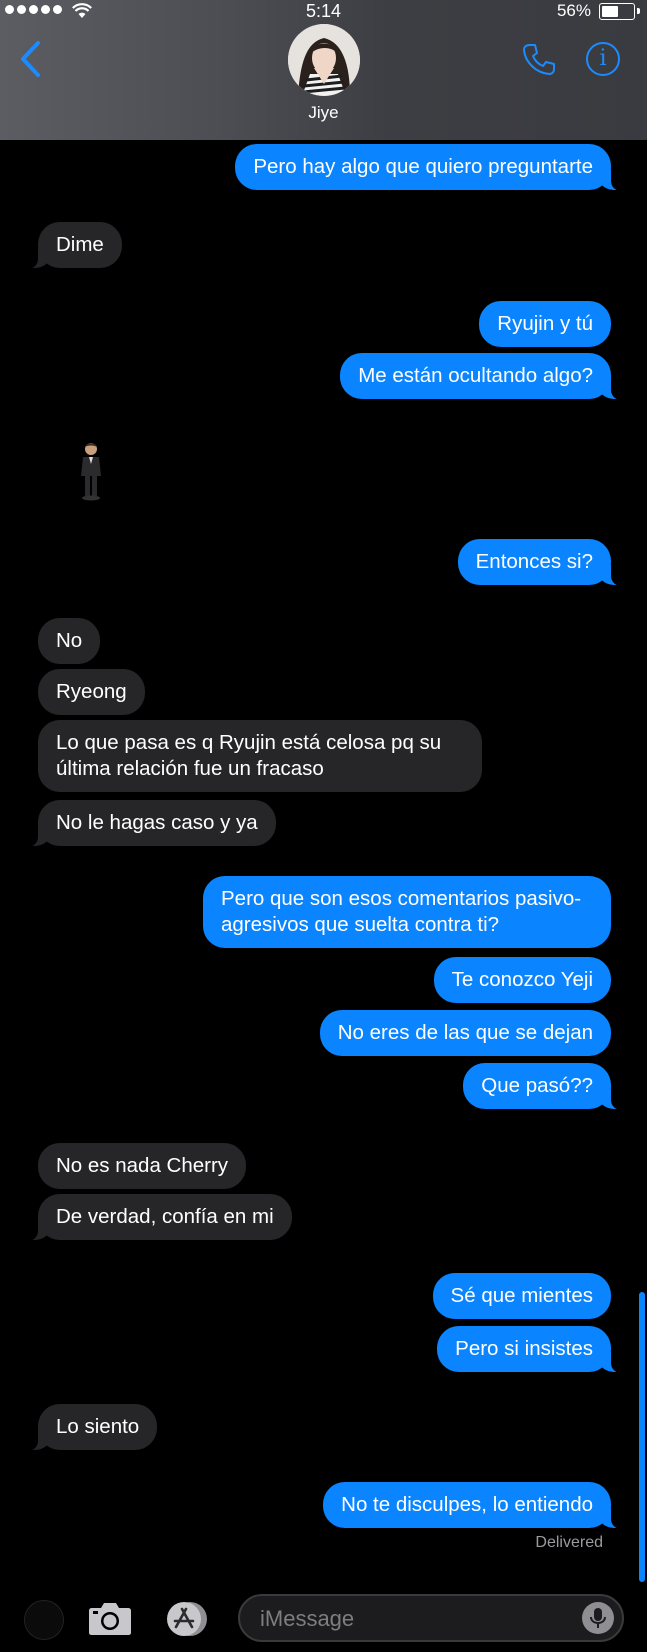 The image size is (647, 1652). I want to click on battery-icon, so click(617, 11).